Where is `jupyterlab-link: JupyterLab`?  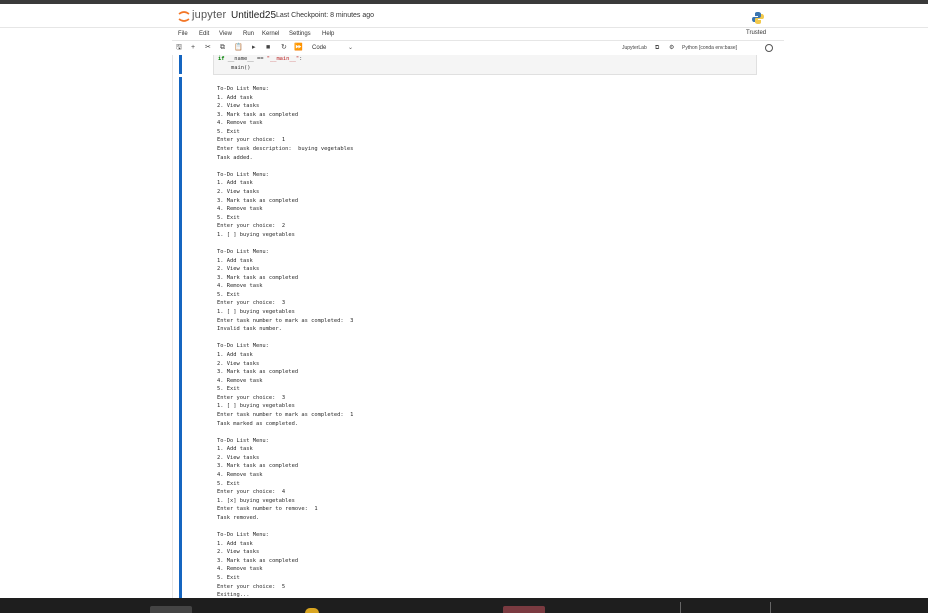 jupyterlab-link: JupyterLab is located at coordinates (634, 48).